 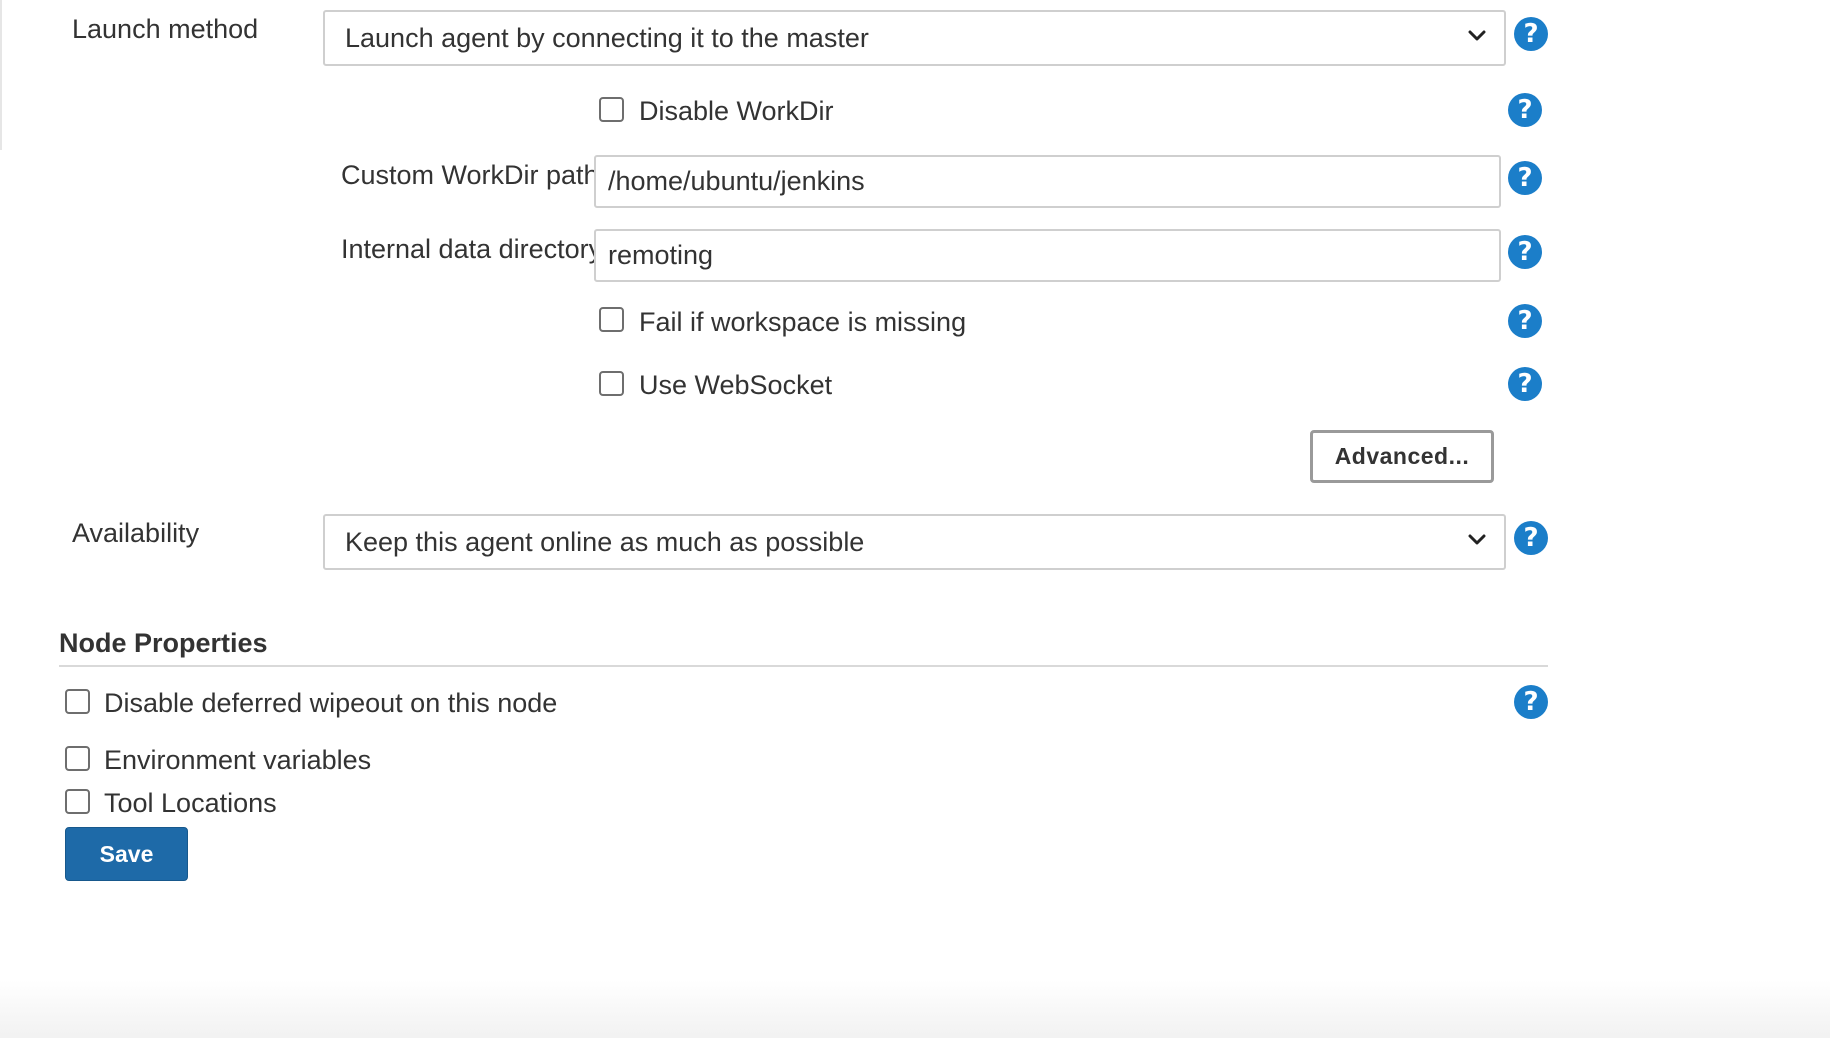 I want to click on custom-workdir-input: /home/ubuntu/jenkins, so click(x=1047, y=181).